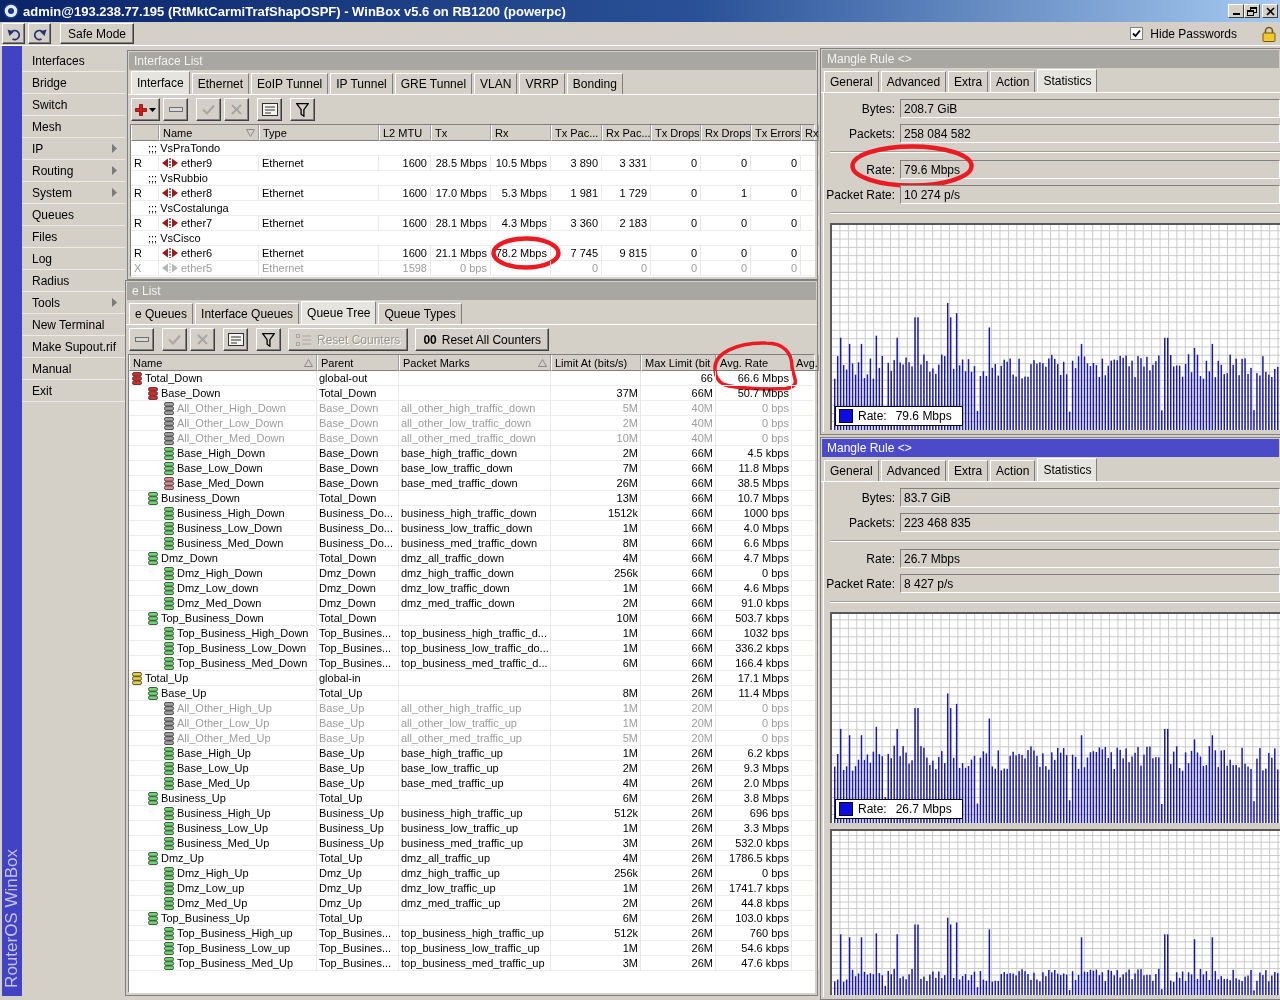  What do you see at coordinates (73, 83) in the screenshot?
I see `sidebar-item: Bridge` at bounding box center [73, 83].